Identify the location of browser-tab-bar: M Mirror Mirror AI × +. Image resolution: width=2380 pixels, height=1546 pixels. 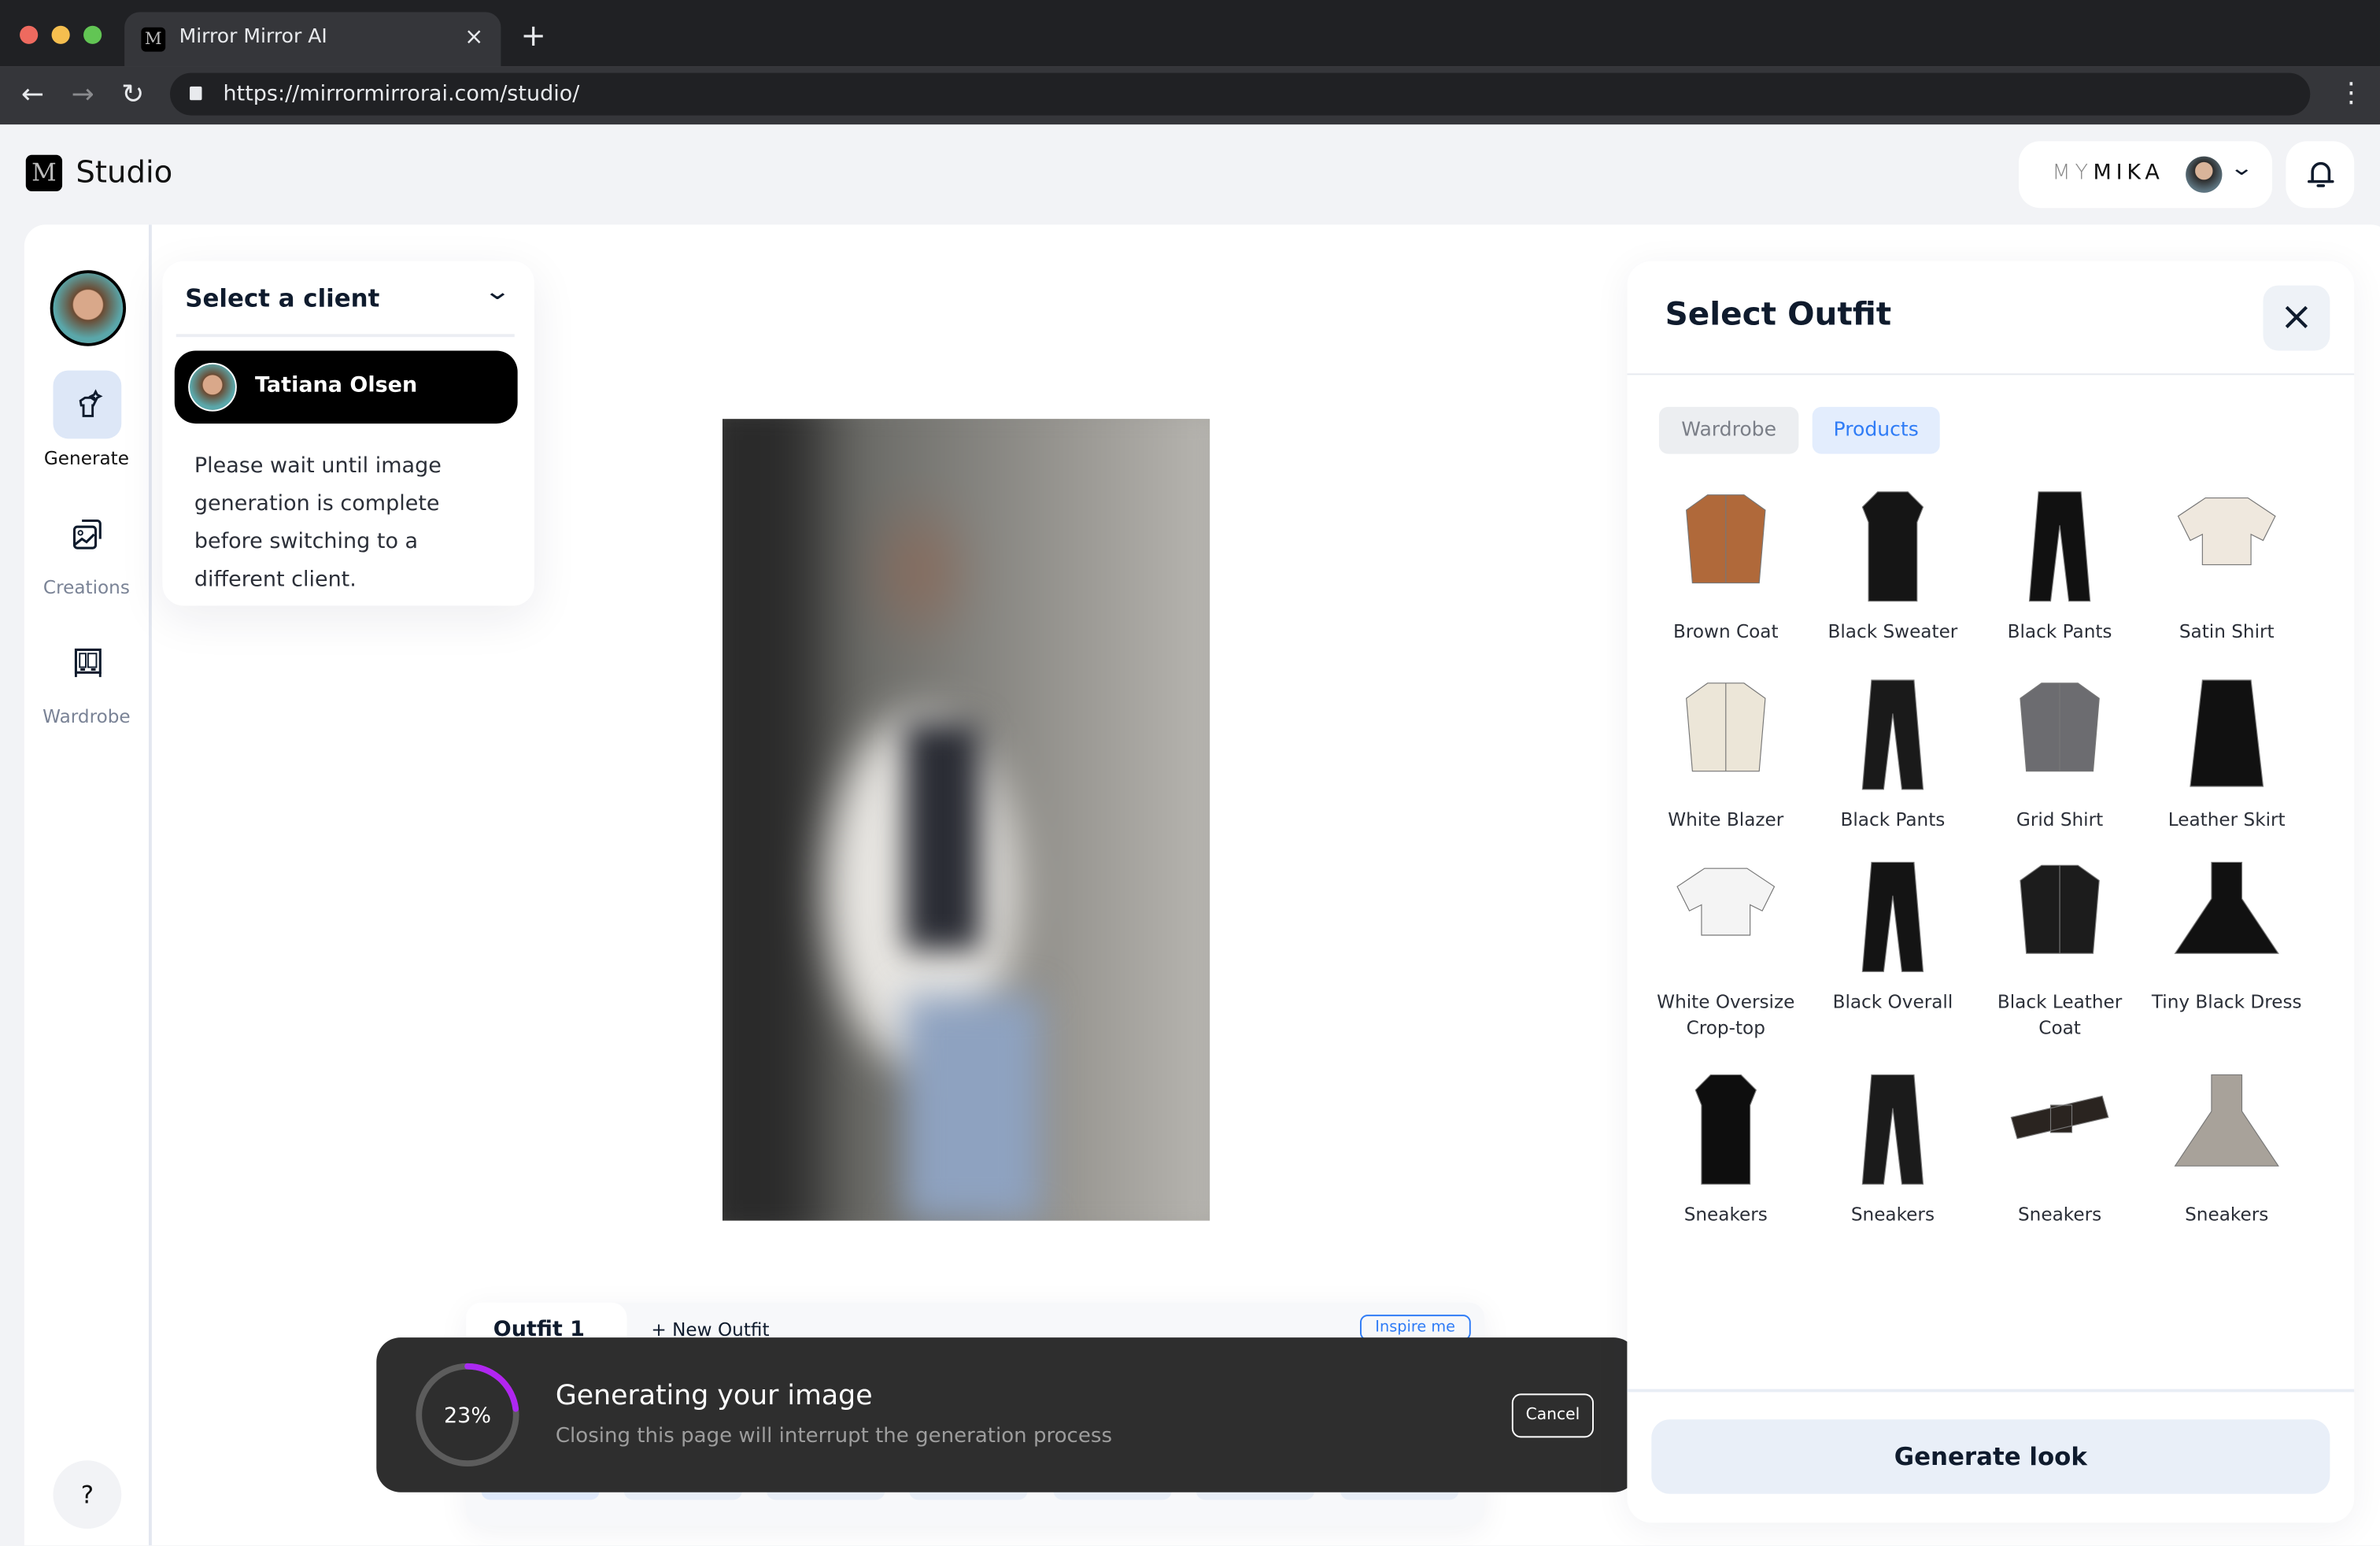
(1190, 33).